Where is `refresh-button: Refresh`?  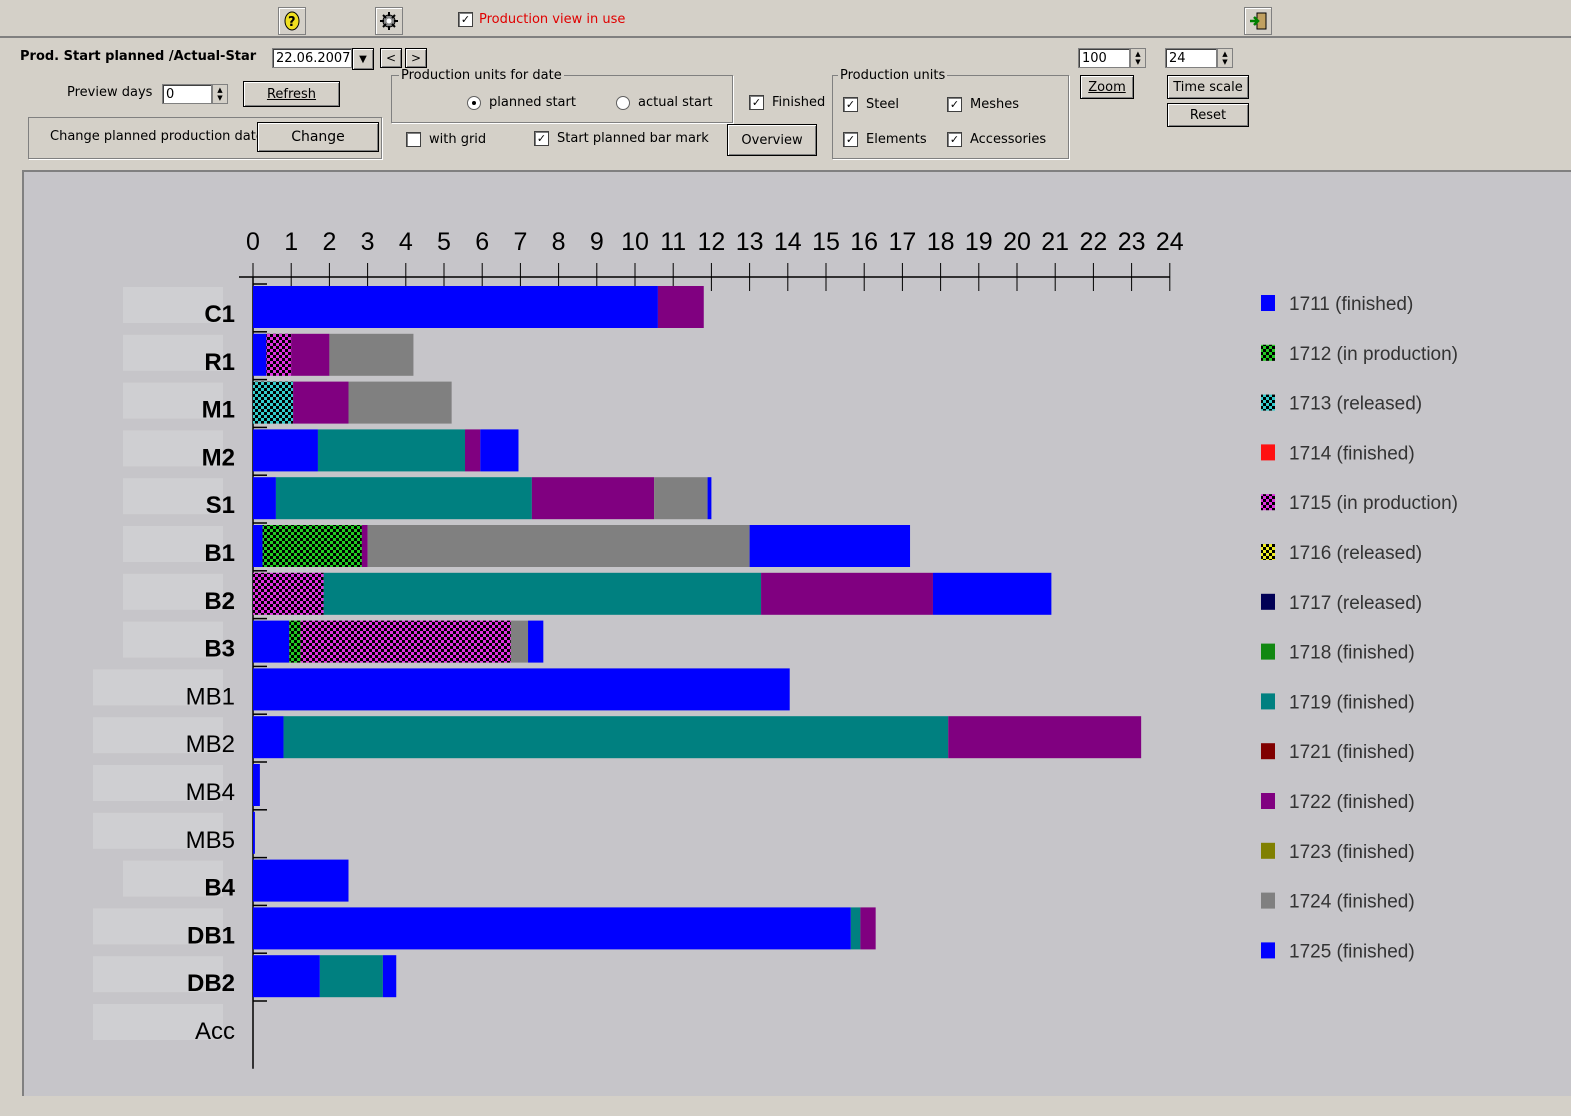 refresh-button: Refresh is located at coordinates (291, 94).